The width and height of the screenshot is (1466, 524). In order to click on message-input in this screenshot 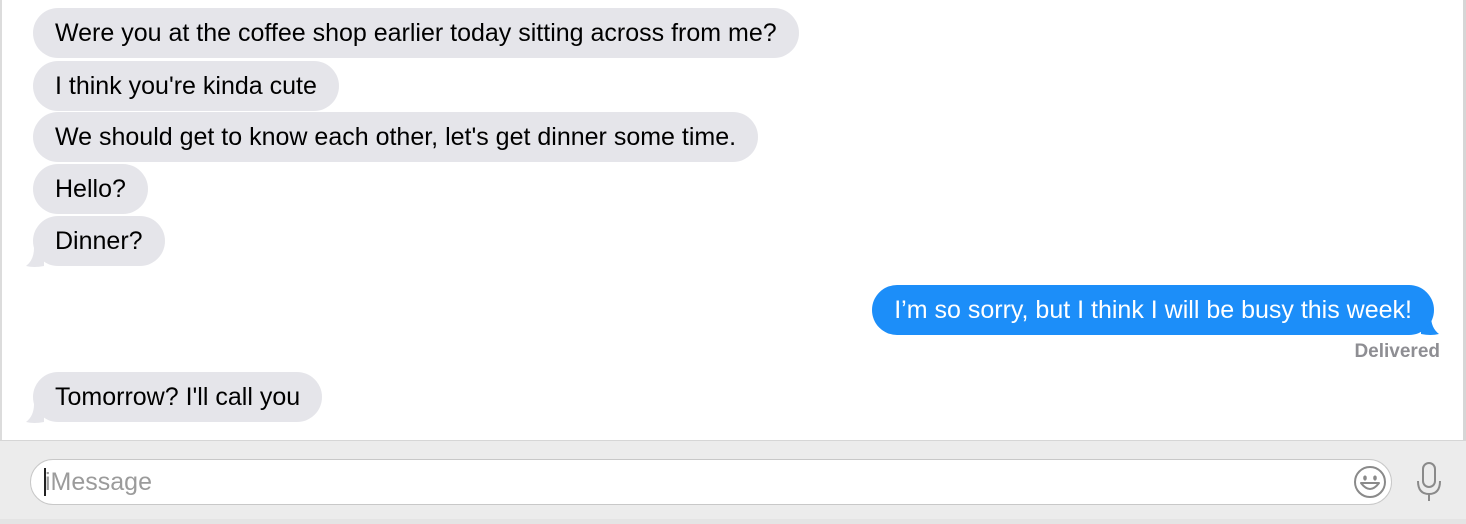, I will do `click(690, 482)`.